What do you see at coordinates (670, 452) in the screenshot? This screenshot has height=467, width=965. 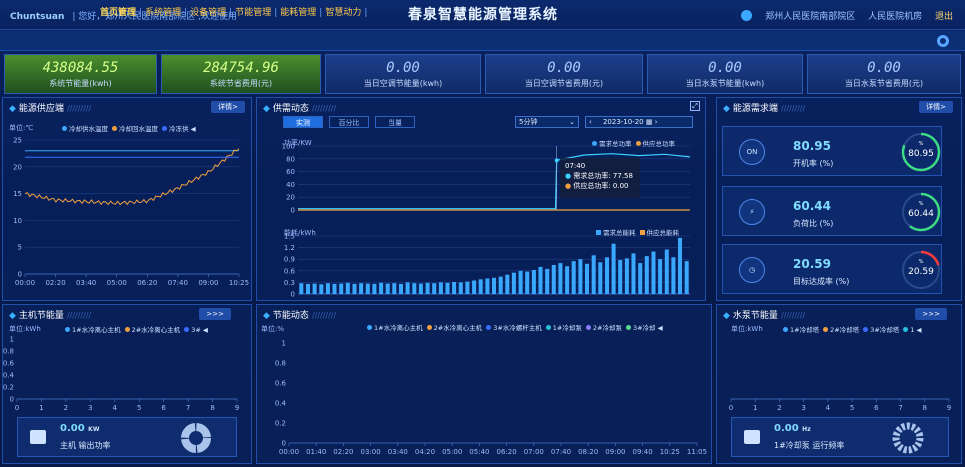 I see `x-tick-label: 10:25` at bounding box center [670, 452].